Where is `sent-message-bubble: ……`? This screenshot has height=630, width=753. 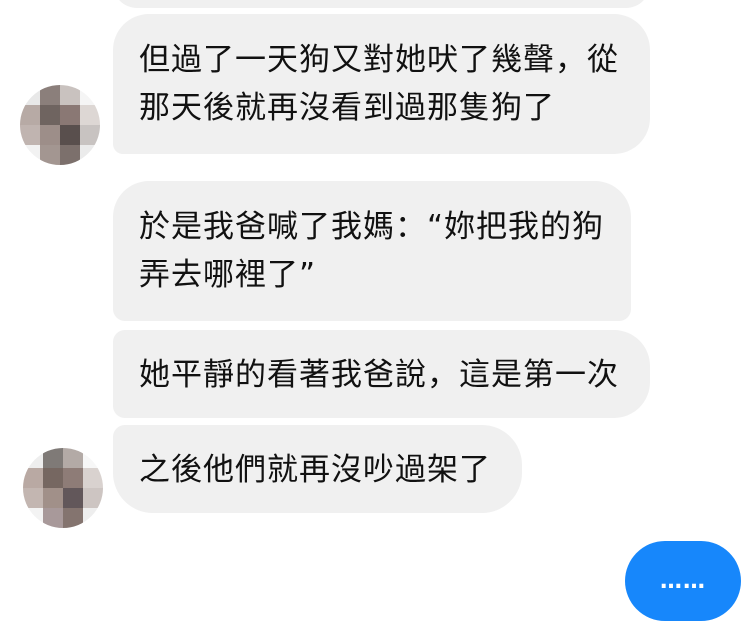 sent-message-bubble: …… is located at coordinates (683, 581).